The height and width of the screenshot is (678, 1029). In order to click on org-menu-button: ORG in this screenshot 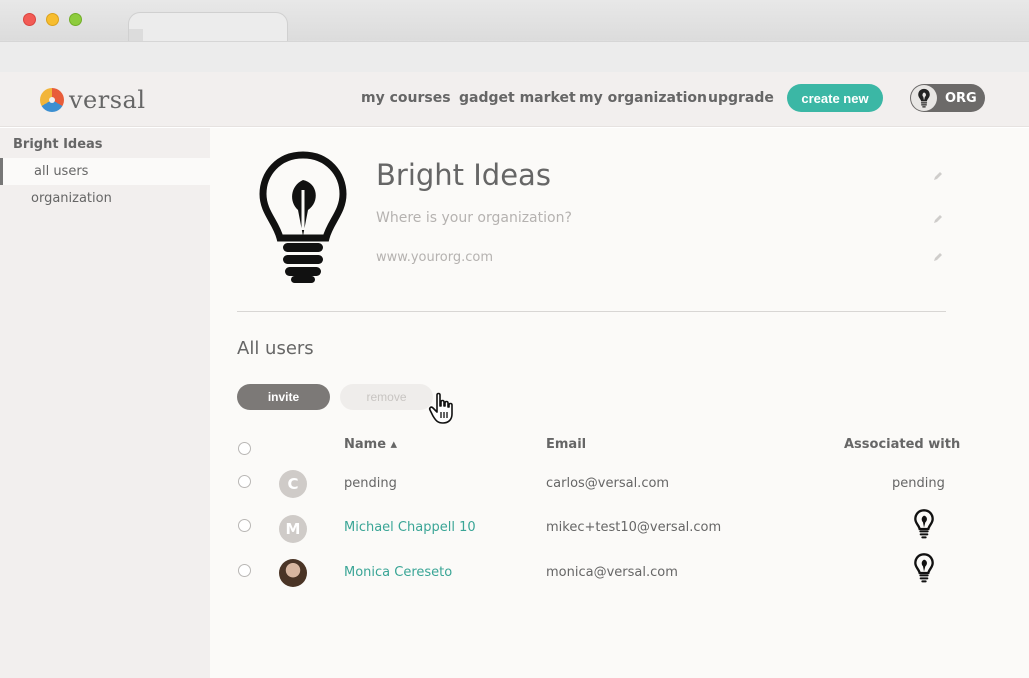, I will do `click(947, 98)`.